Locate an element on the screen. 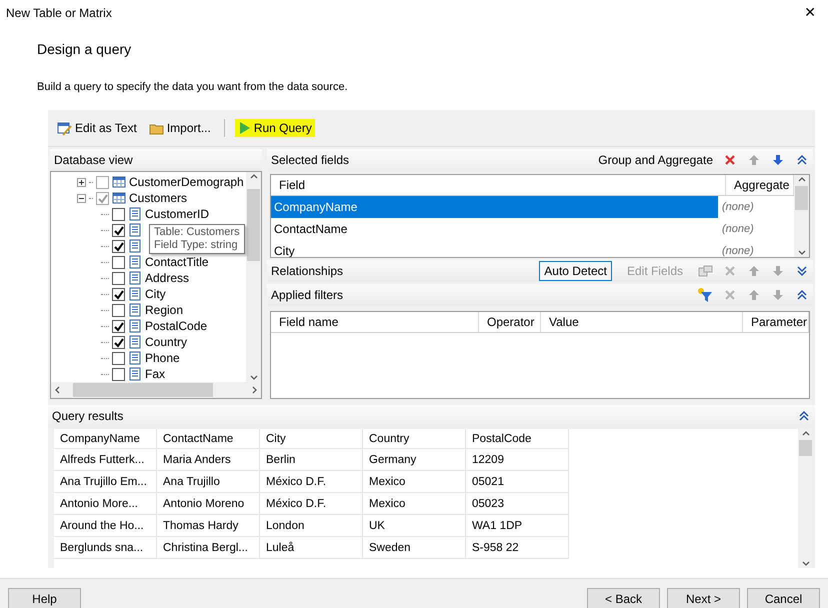 This screenshot has height=608, width=828. column-header: City is located at coordinates (311, 439).